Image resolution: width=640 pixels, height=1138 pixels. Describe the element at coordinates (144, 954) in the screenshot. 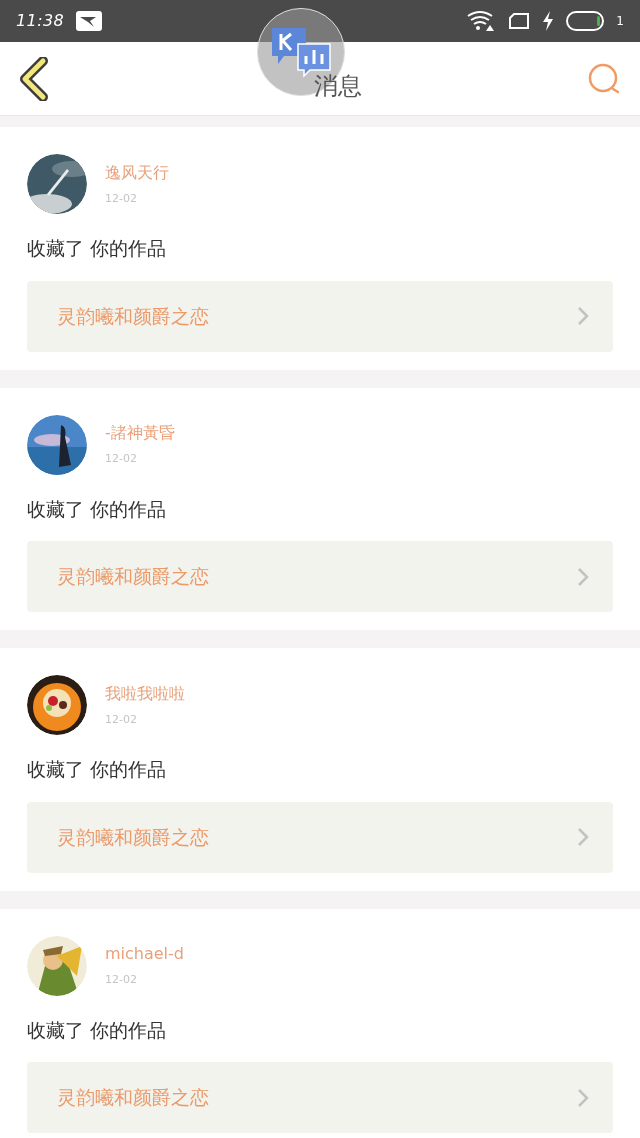

I see `user-name: michael-d` at that location.